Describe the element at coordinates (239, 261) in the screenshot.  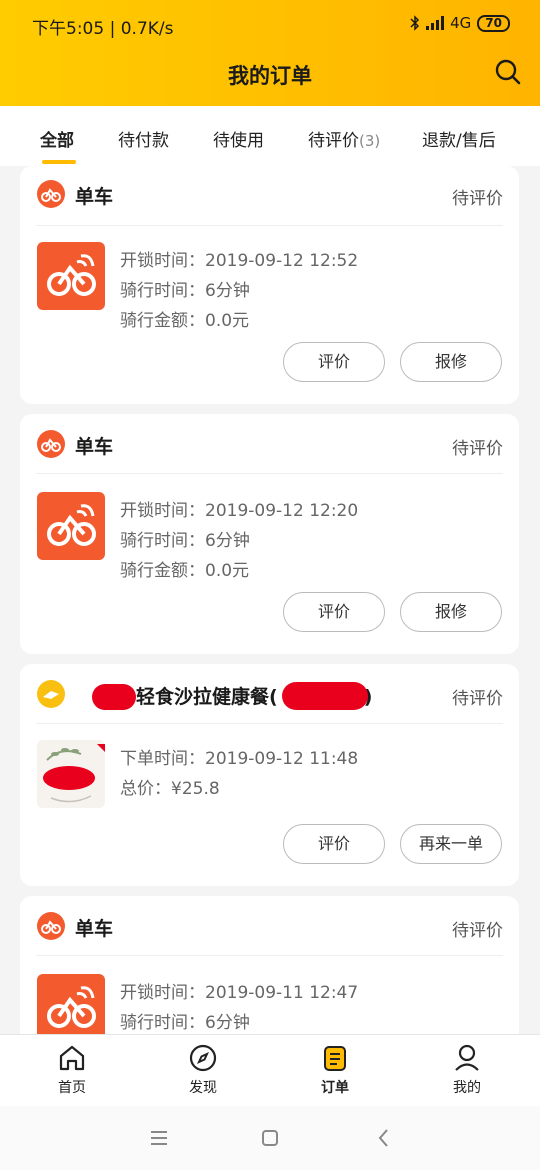
I see `unlock-time: 开锁时间：2019-09-12 12:52` at that location.